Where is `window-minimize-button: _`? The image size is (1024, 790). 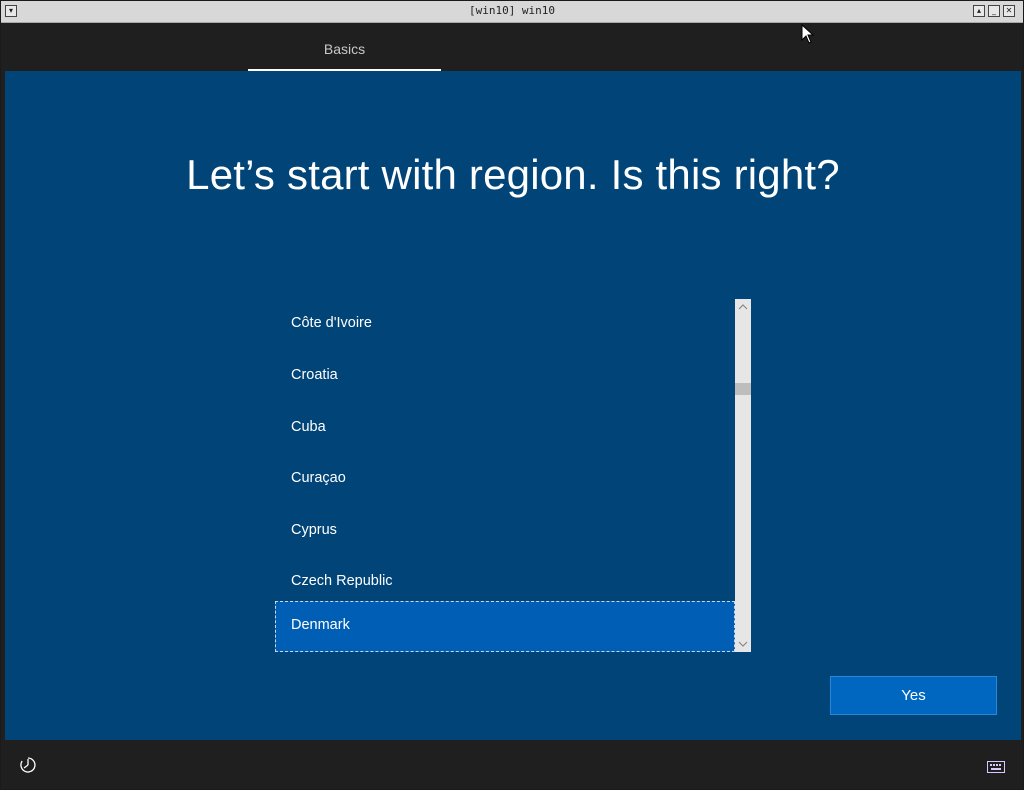
window-minimize-button: _ is located at coordinates (994, 11).